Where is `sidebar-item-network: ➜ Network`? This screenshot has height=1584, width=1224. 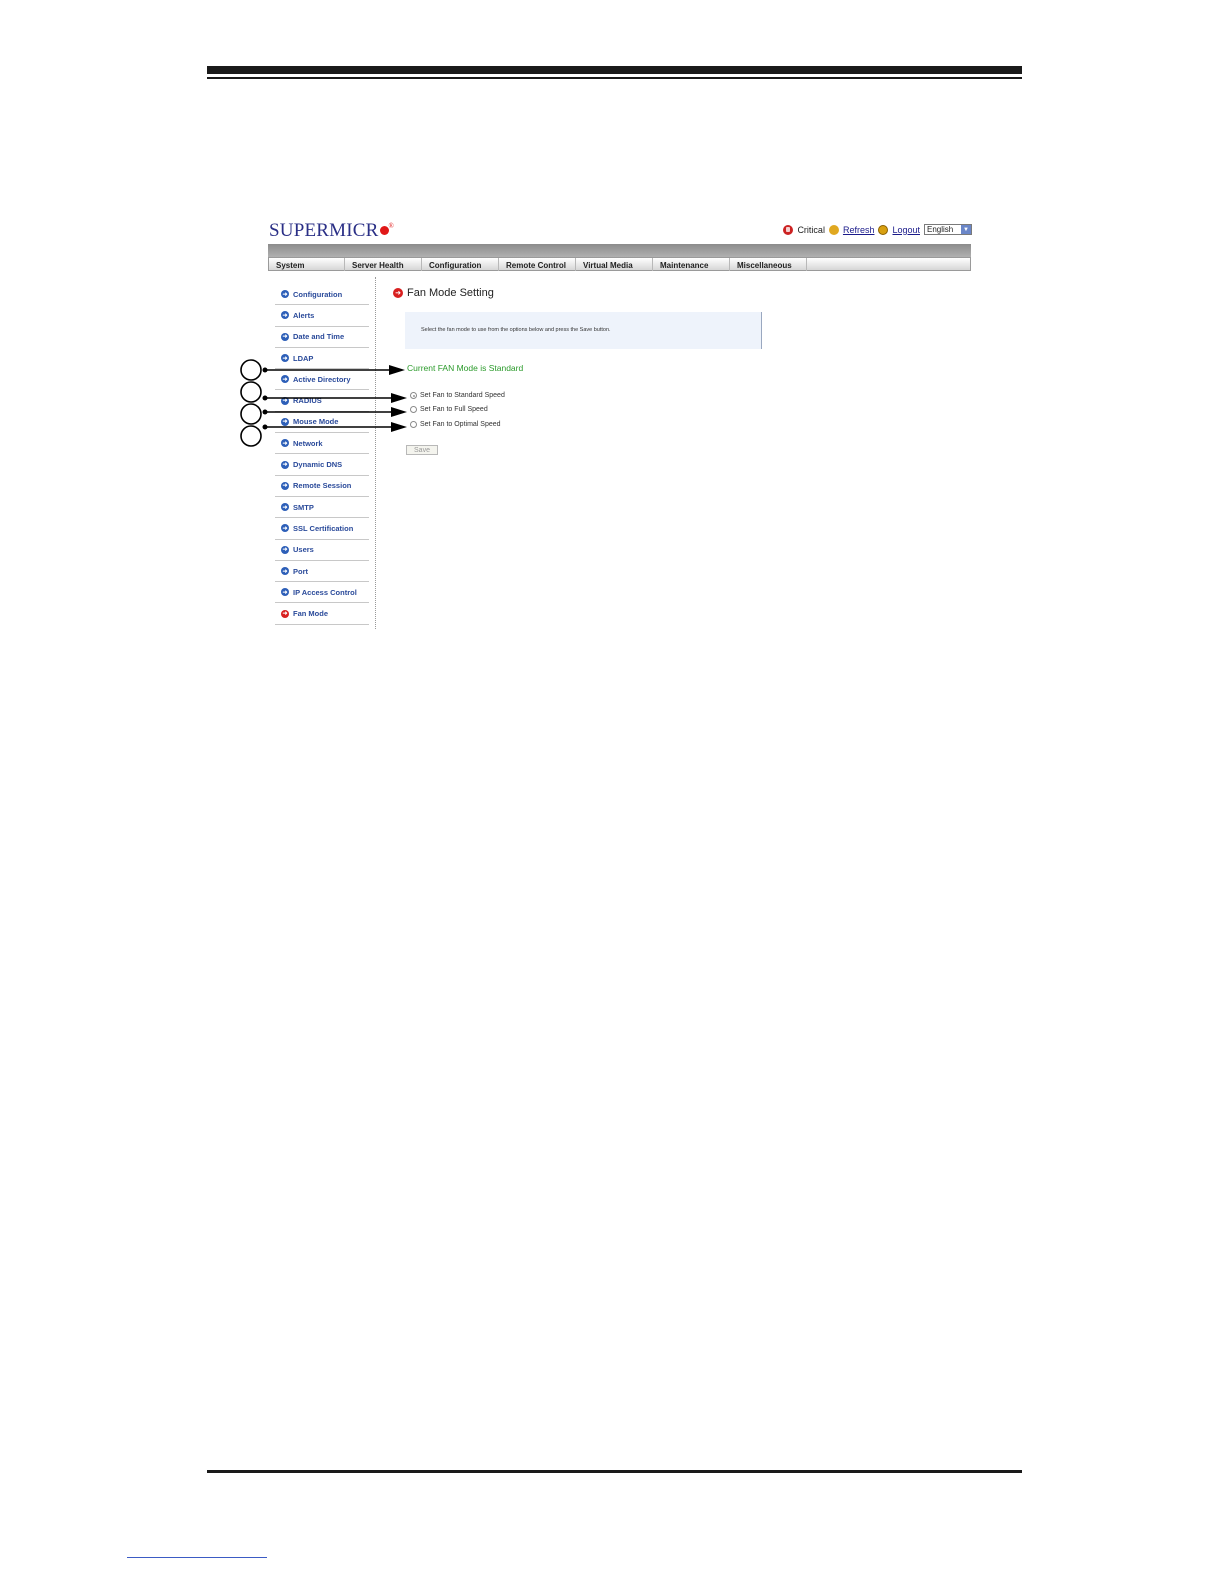
sidebar-item-network: ➜ Network is located at coordinates (322, 444).